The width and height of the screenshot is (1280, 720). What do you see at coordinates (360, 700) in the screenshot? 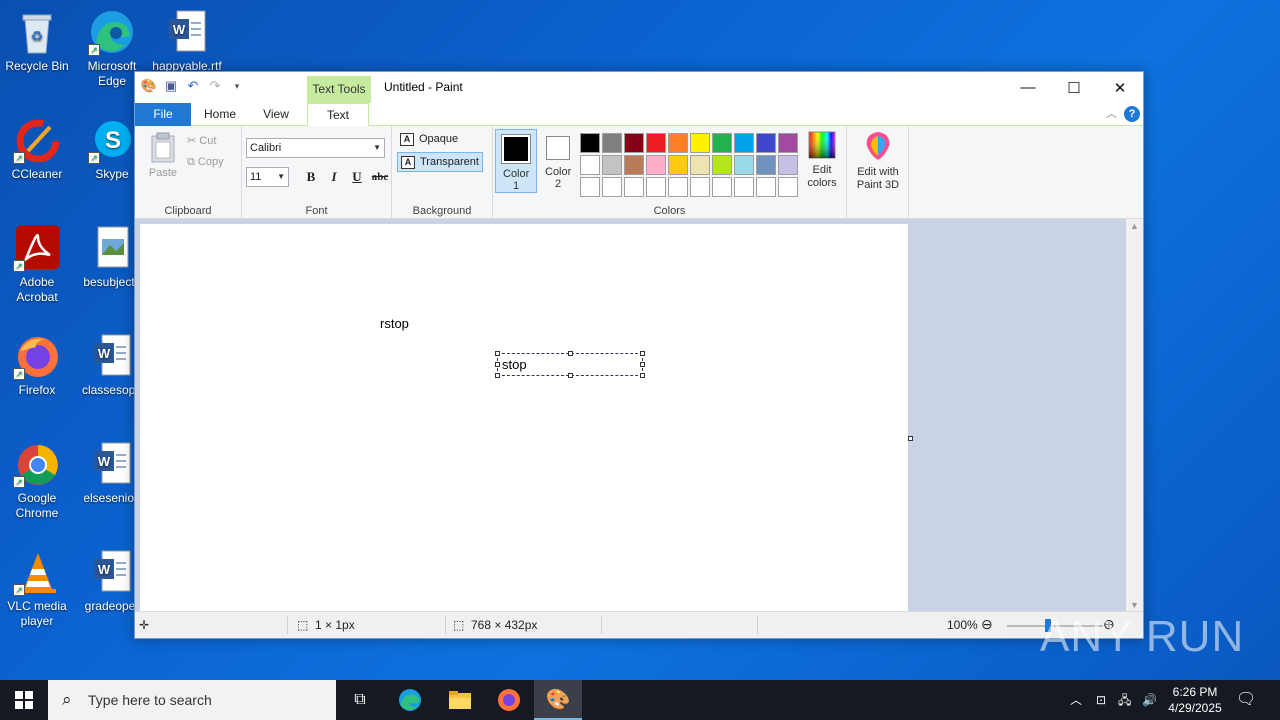
I see `task-view-icon: ⧉` at bounding box center [360, 700].